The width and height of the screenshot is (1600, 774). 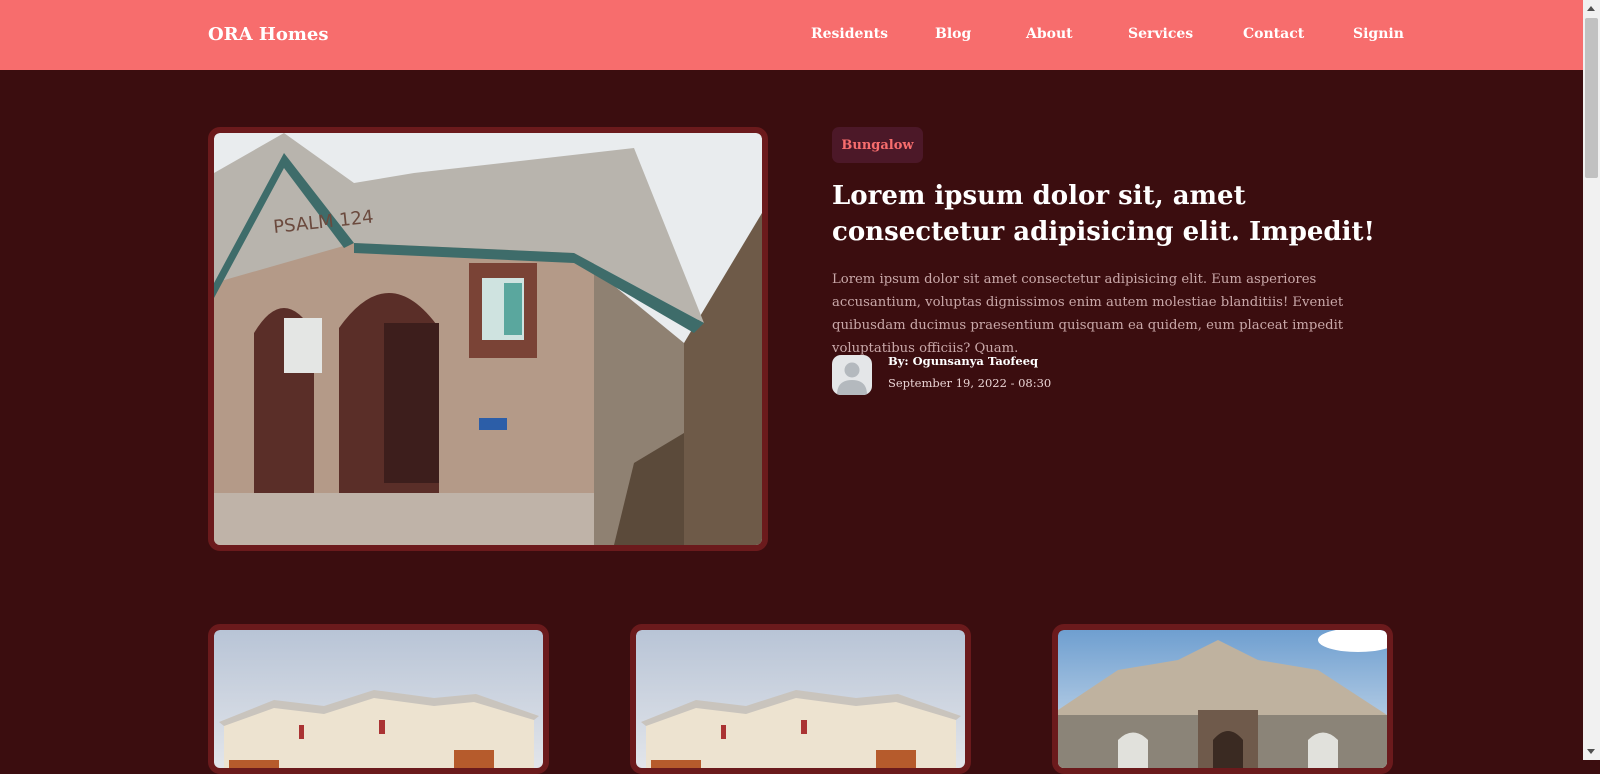 I want to click on author-name: By: Ogunsanya Taofeeq, so click(x=963, y=361).